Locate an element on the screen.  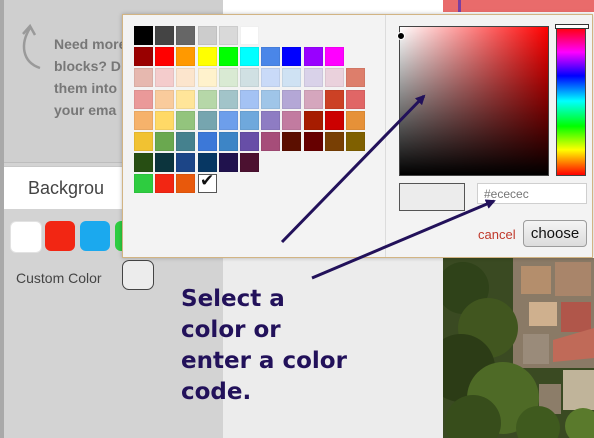
saturation-handle is located at coordinates (401, 36).